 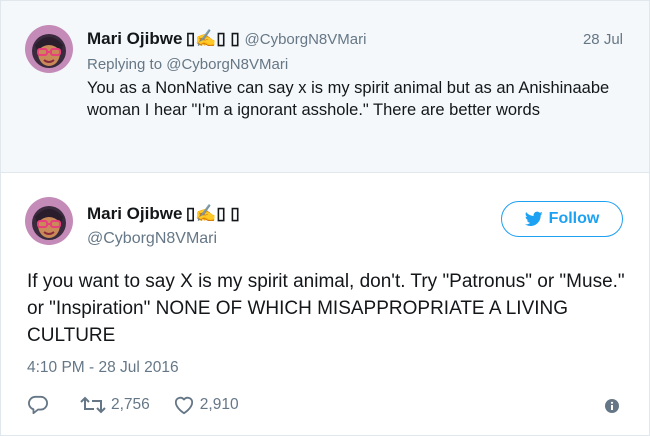 I want to click on author-name: Mari Ojibwe ▯✍▯ ▯ @CyborgN8VMari, so click(x=226, y=39).